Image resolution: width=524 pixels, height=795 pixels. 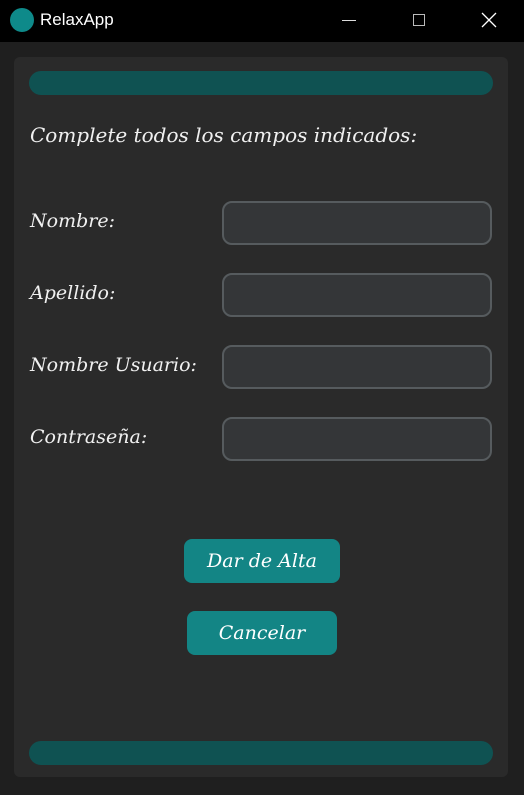 What do you see at coordinates (262, 21) in the screenshot?
I see `title-bar: RelaxApp` at bounding box center [262, 21].